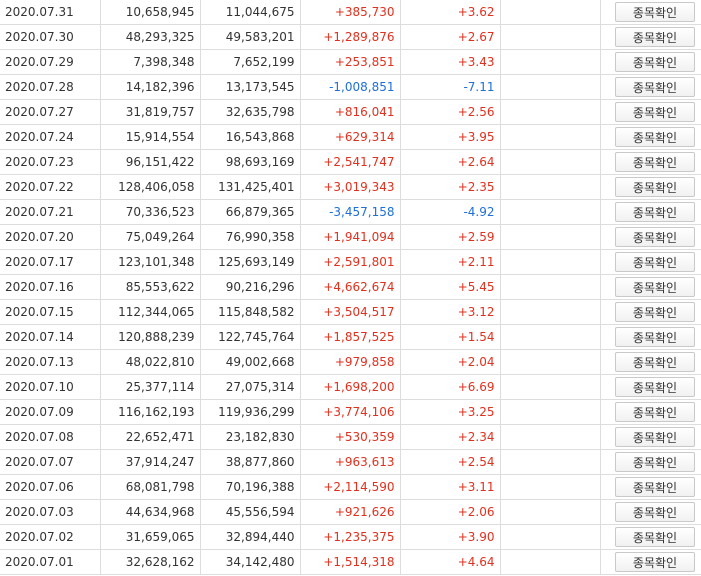 This screenshot has height=576, width=701. Describe the element at coordinates (256, 262) in the screenshot. I see `value2-text: 125,693,149` at that location.